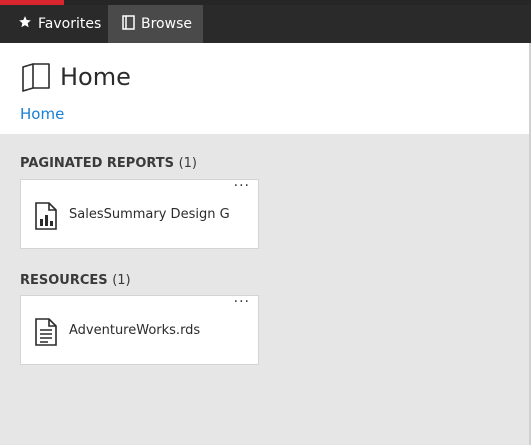 The width and height of the screenshot is (531, 445). I want to click on resource-tile: AdventureWorks.rds ···, so click(139, 329).